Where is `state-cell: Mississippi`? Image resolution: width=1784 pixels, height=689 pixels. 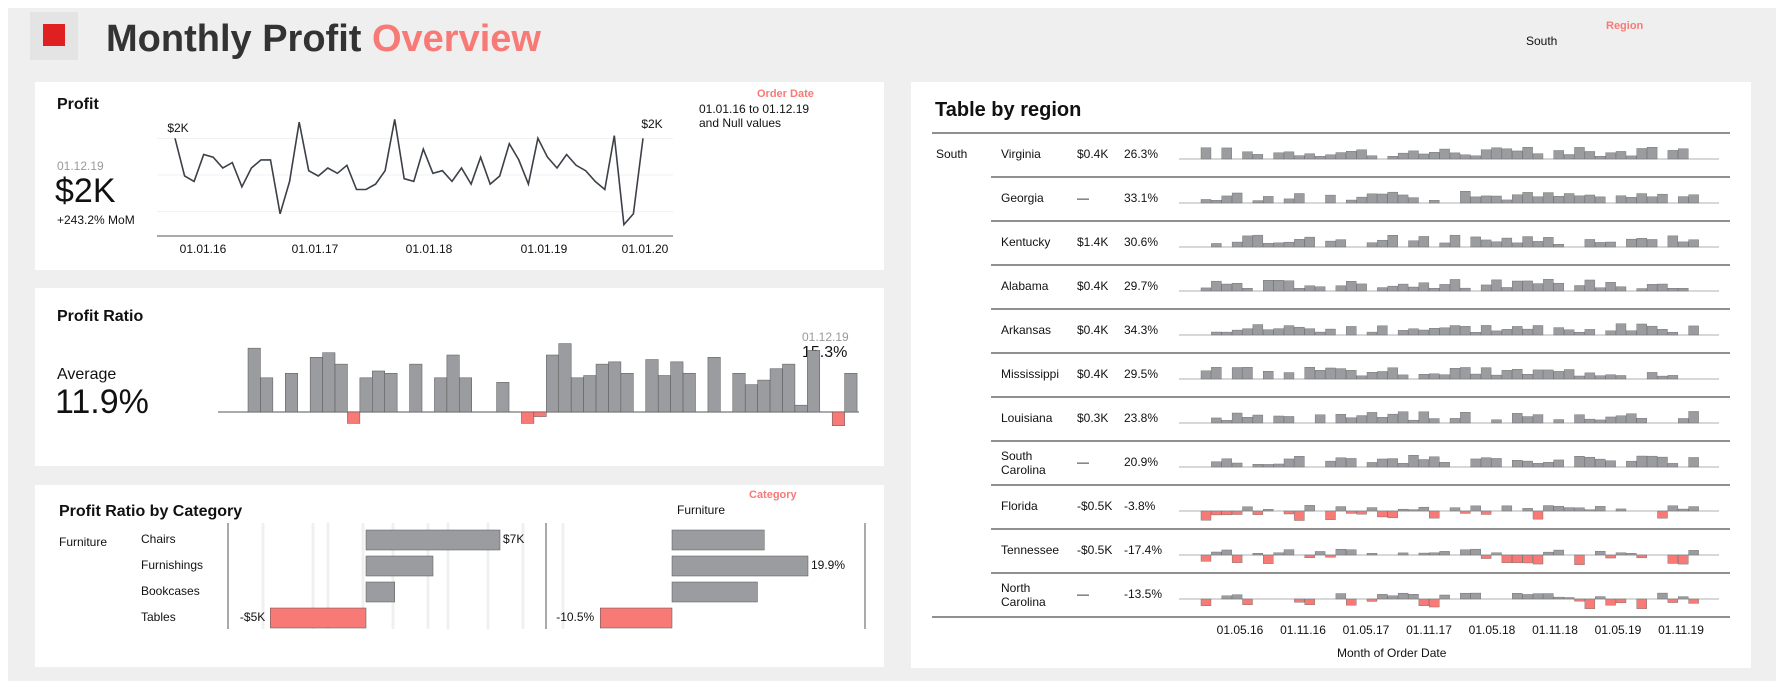
state-cell: Mississippi is located at coordinates (1030, 374).